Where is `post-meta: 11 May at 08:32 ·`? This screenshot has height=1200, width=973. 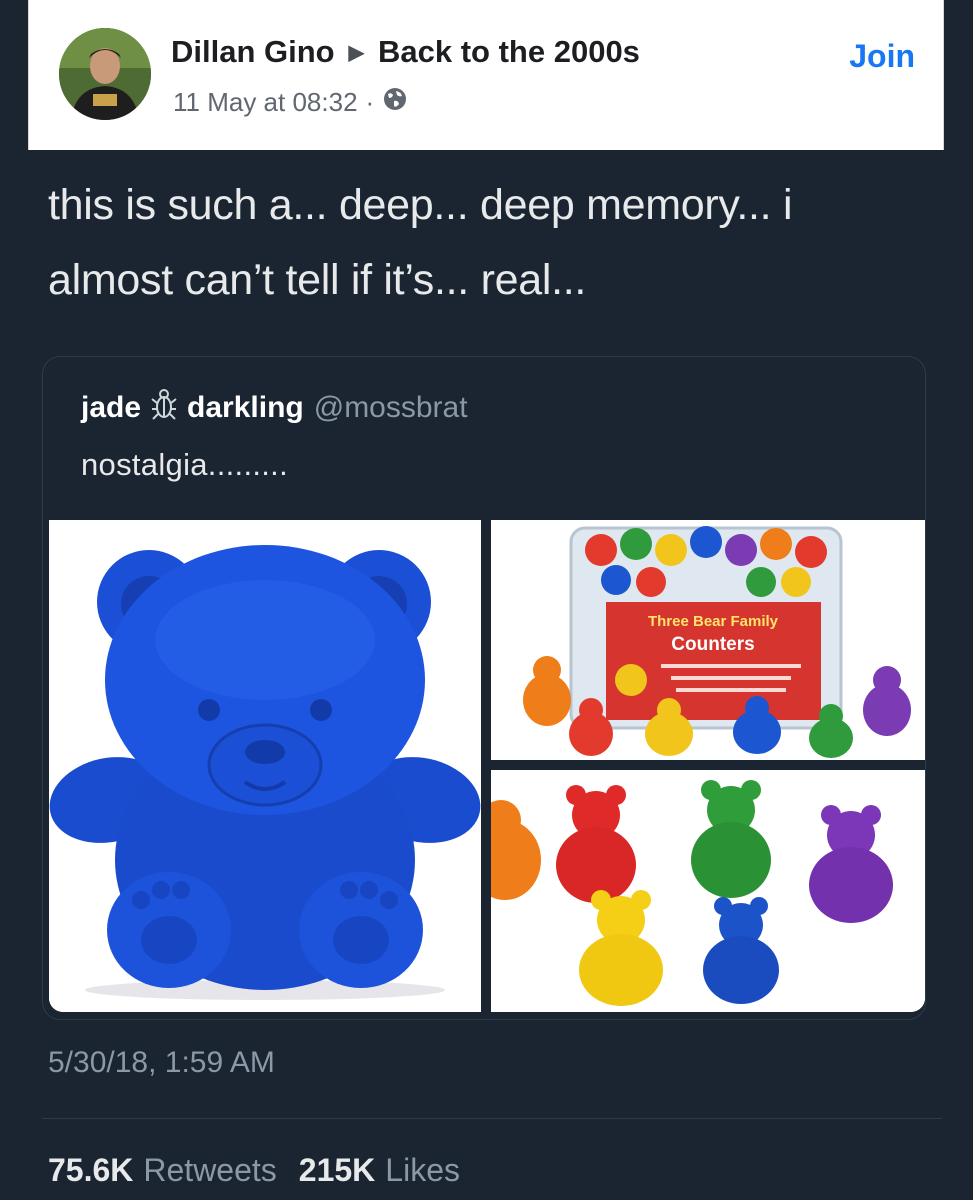 post-meta: 11 May at 08:32 · is located at coordinates (290, 102).